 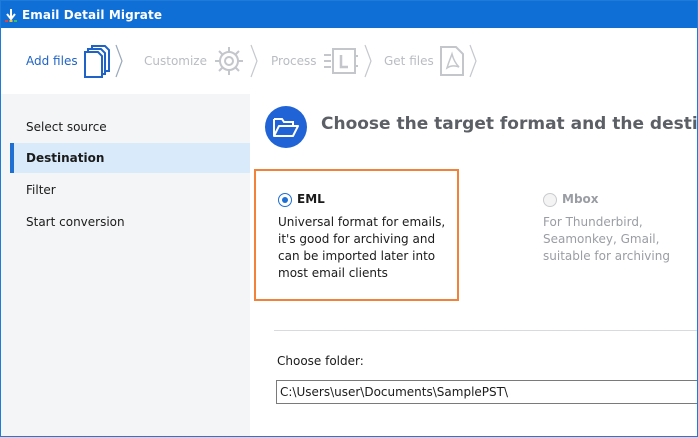 I want to click on step-add-files: Add files, so click(x=74, y=61).